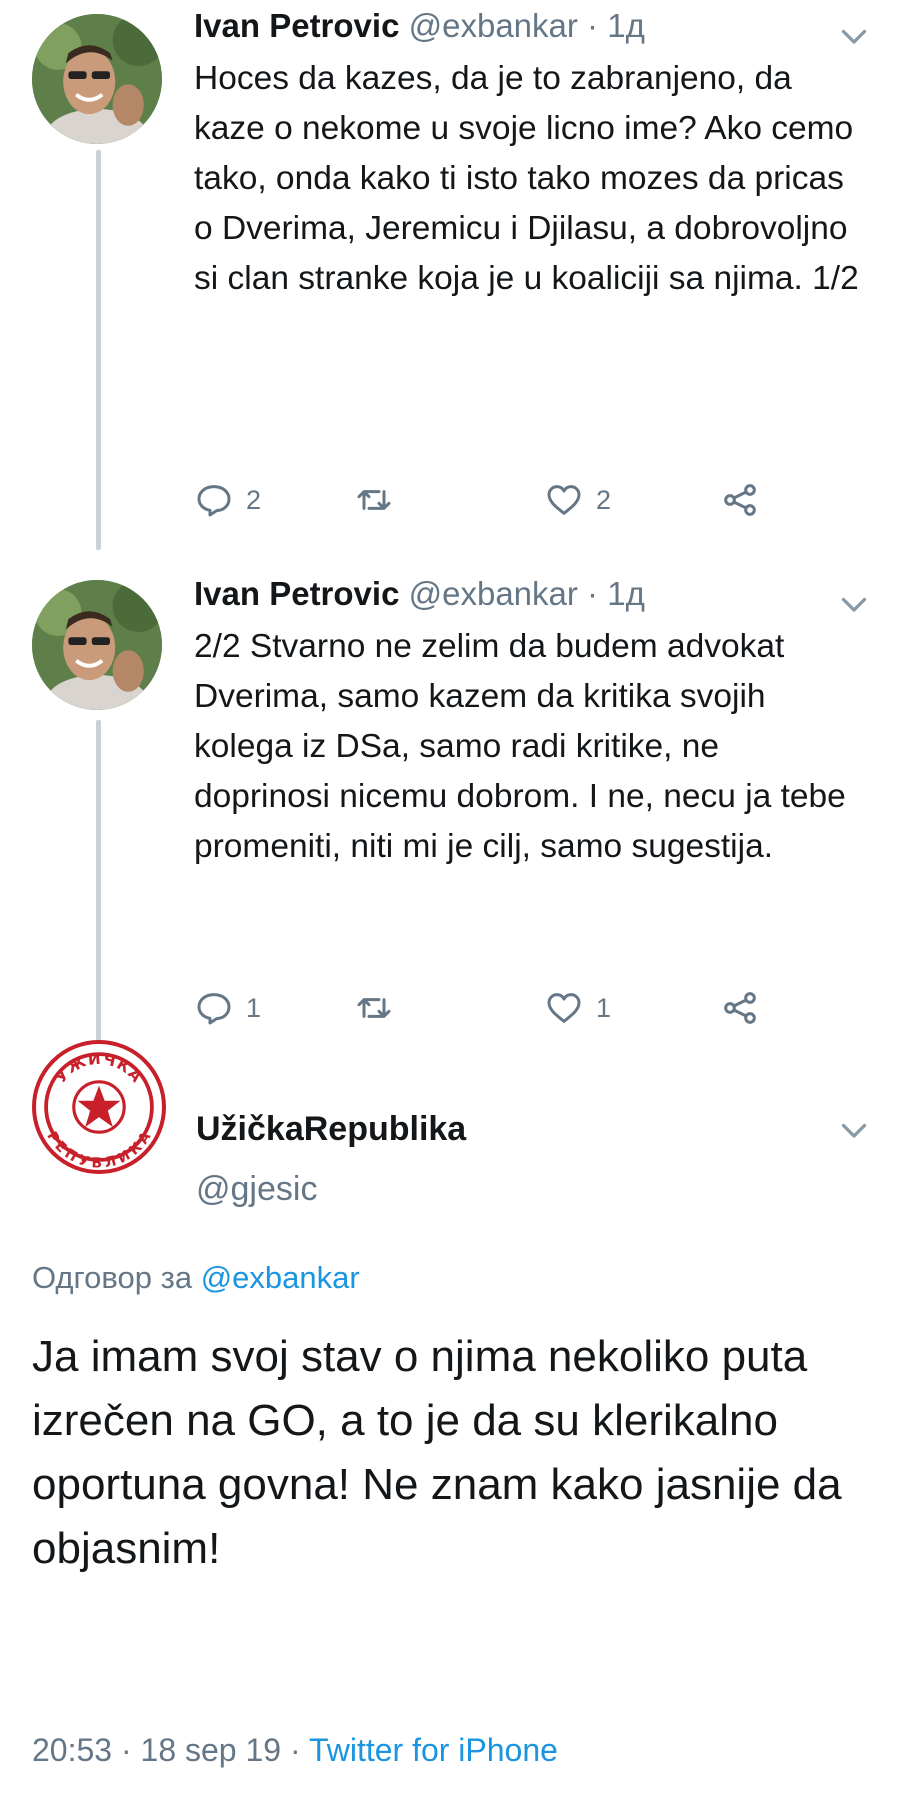 Image resolution: width=900 pixels, height=1800 pixels. What do you see at coordinates (254, 1007) in the screenshot?
I see `reply-count: 1` at bounding box center [254, 1007].